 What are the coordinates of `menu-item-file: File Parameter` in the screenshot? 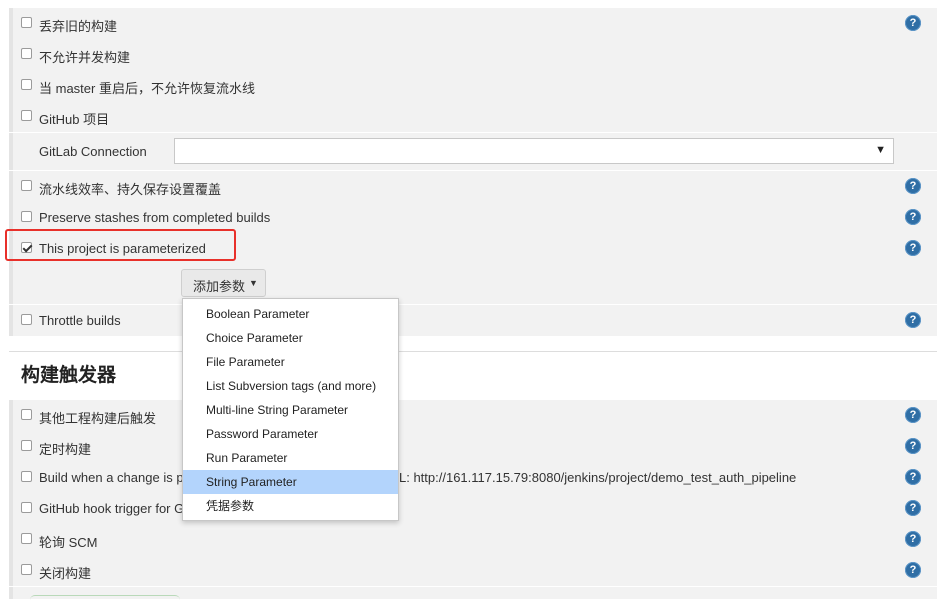 It's located at (290, 362).